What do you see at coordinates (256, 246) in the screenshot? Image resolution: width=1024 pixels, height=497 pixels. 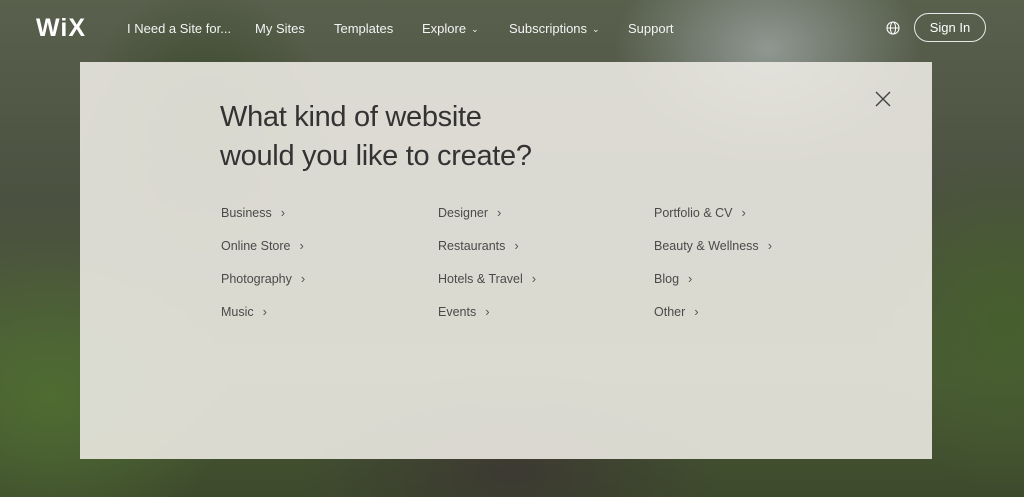 I see `category-label: Online Store` at bounding box center [256, 246].